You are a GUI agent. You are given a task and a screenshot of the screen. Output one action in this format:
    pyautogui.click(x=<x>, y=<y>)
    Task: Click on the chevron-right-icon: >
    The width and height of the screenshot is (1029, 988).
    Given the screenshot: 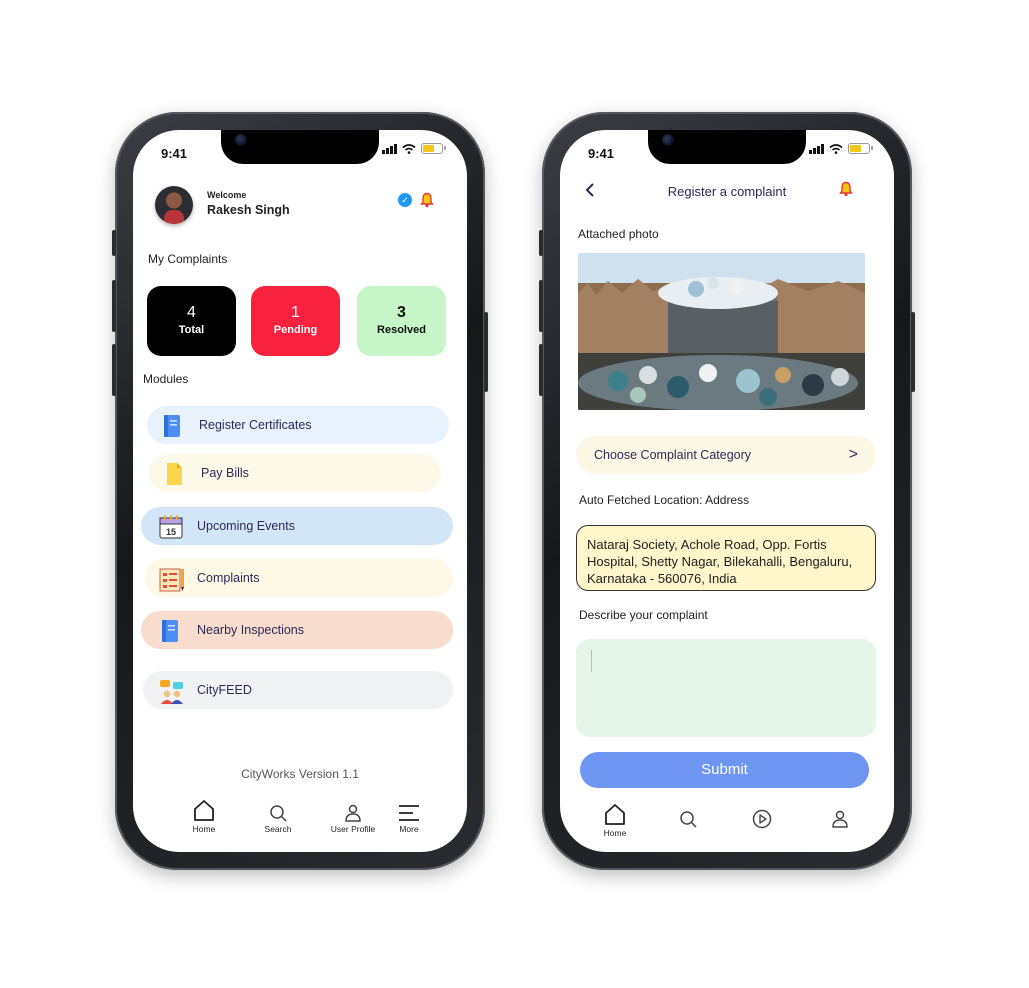 What is the action you would take?
    pyautogui.click(x=853, y=454)
    